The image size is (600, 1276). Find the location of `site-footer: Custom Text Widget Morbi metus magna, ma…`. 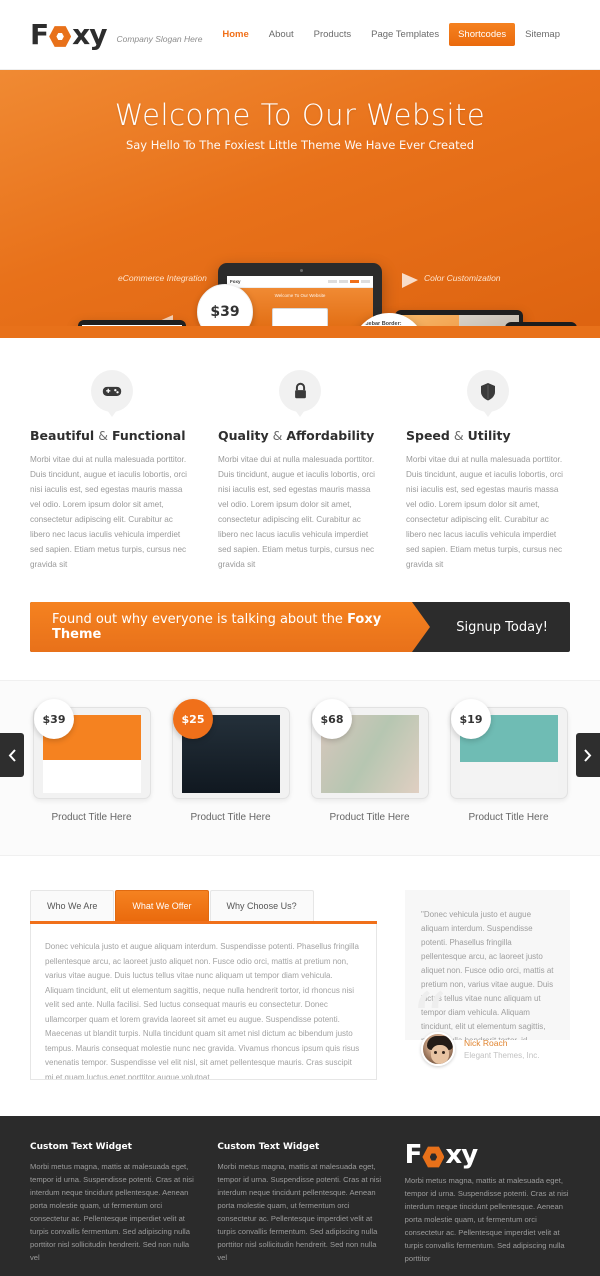

site-footer: Custom Text Widget Morbi metus magna, ma… is located at coordinates (300, 1196).